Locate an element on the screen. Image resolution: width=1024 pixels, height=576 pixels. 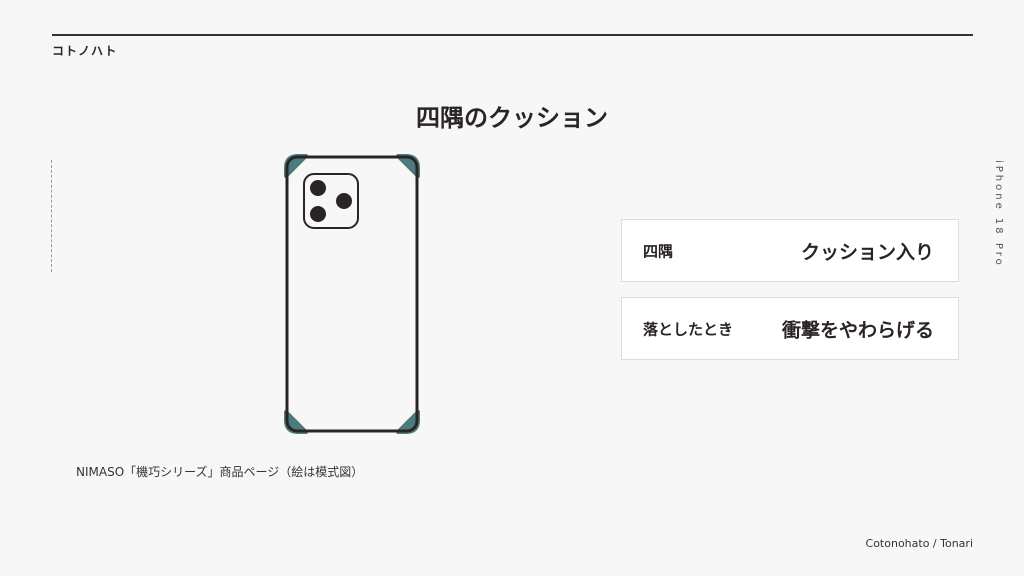
feature-card-corners: 四隅 クッション入り is located at coordinates (790, 250).